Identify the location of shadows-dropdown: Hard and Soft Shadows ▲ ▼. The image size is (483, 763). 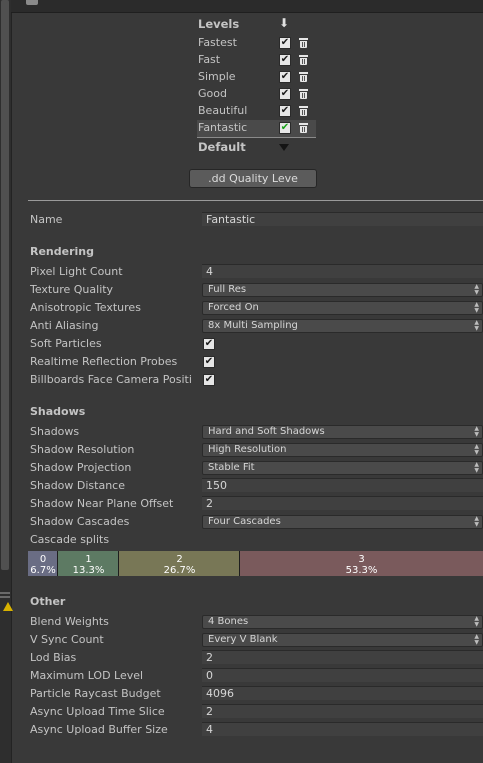
(342, 432).